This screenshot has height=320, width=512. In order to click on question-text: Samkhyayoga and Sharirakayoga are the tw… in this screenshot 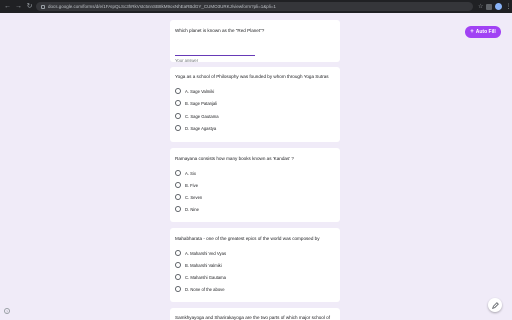, I will do `click(252, 317)`.